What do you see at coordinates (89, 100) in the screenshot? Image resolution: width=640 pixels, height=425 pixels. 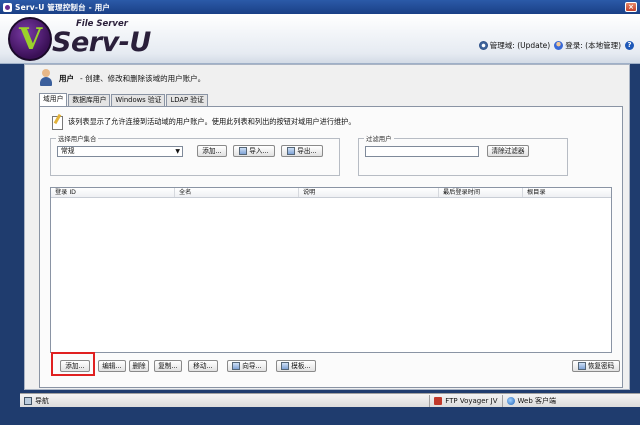 I see `tab-database-users: 数据库用户` at bounding box center [89, 100].